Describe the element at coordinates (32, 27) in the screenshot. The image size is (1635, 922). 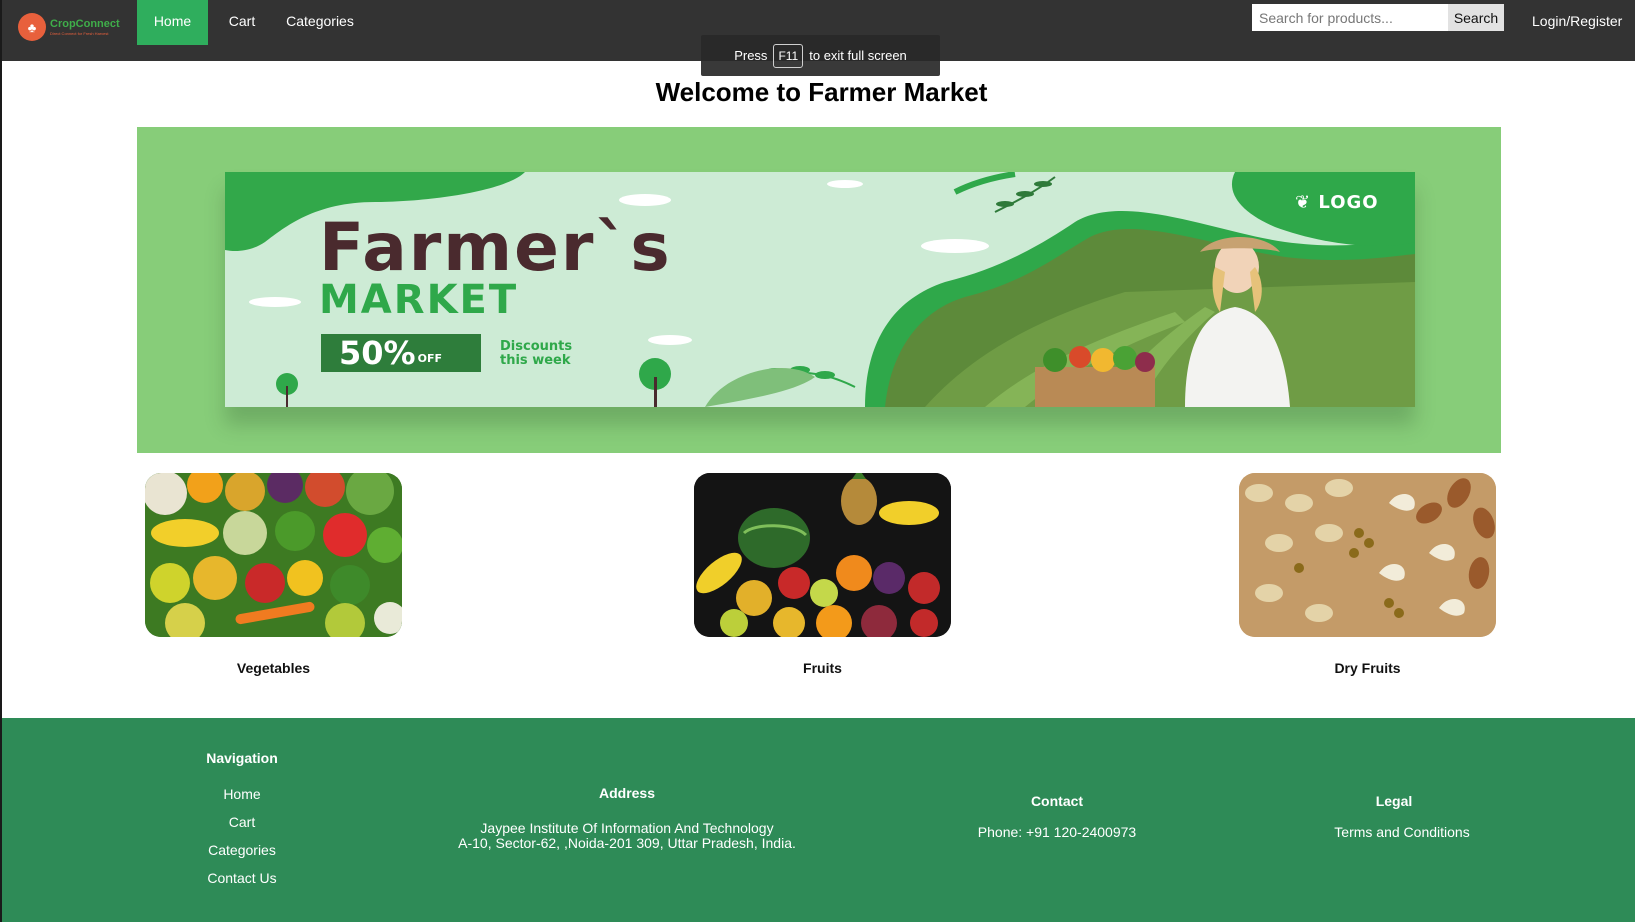
I see `farmer-logo-icon: ♣` at that location.